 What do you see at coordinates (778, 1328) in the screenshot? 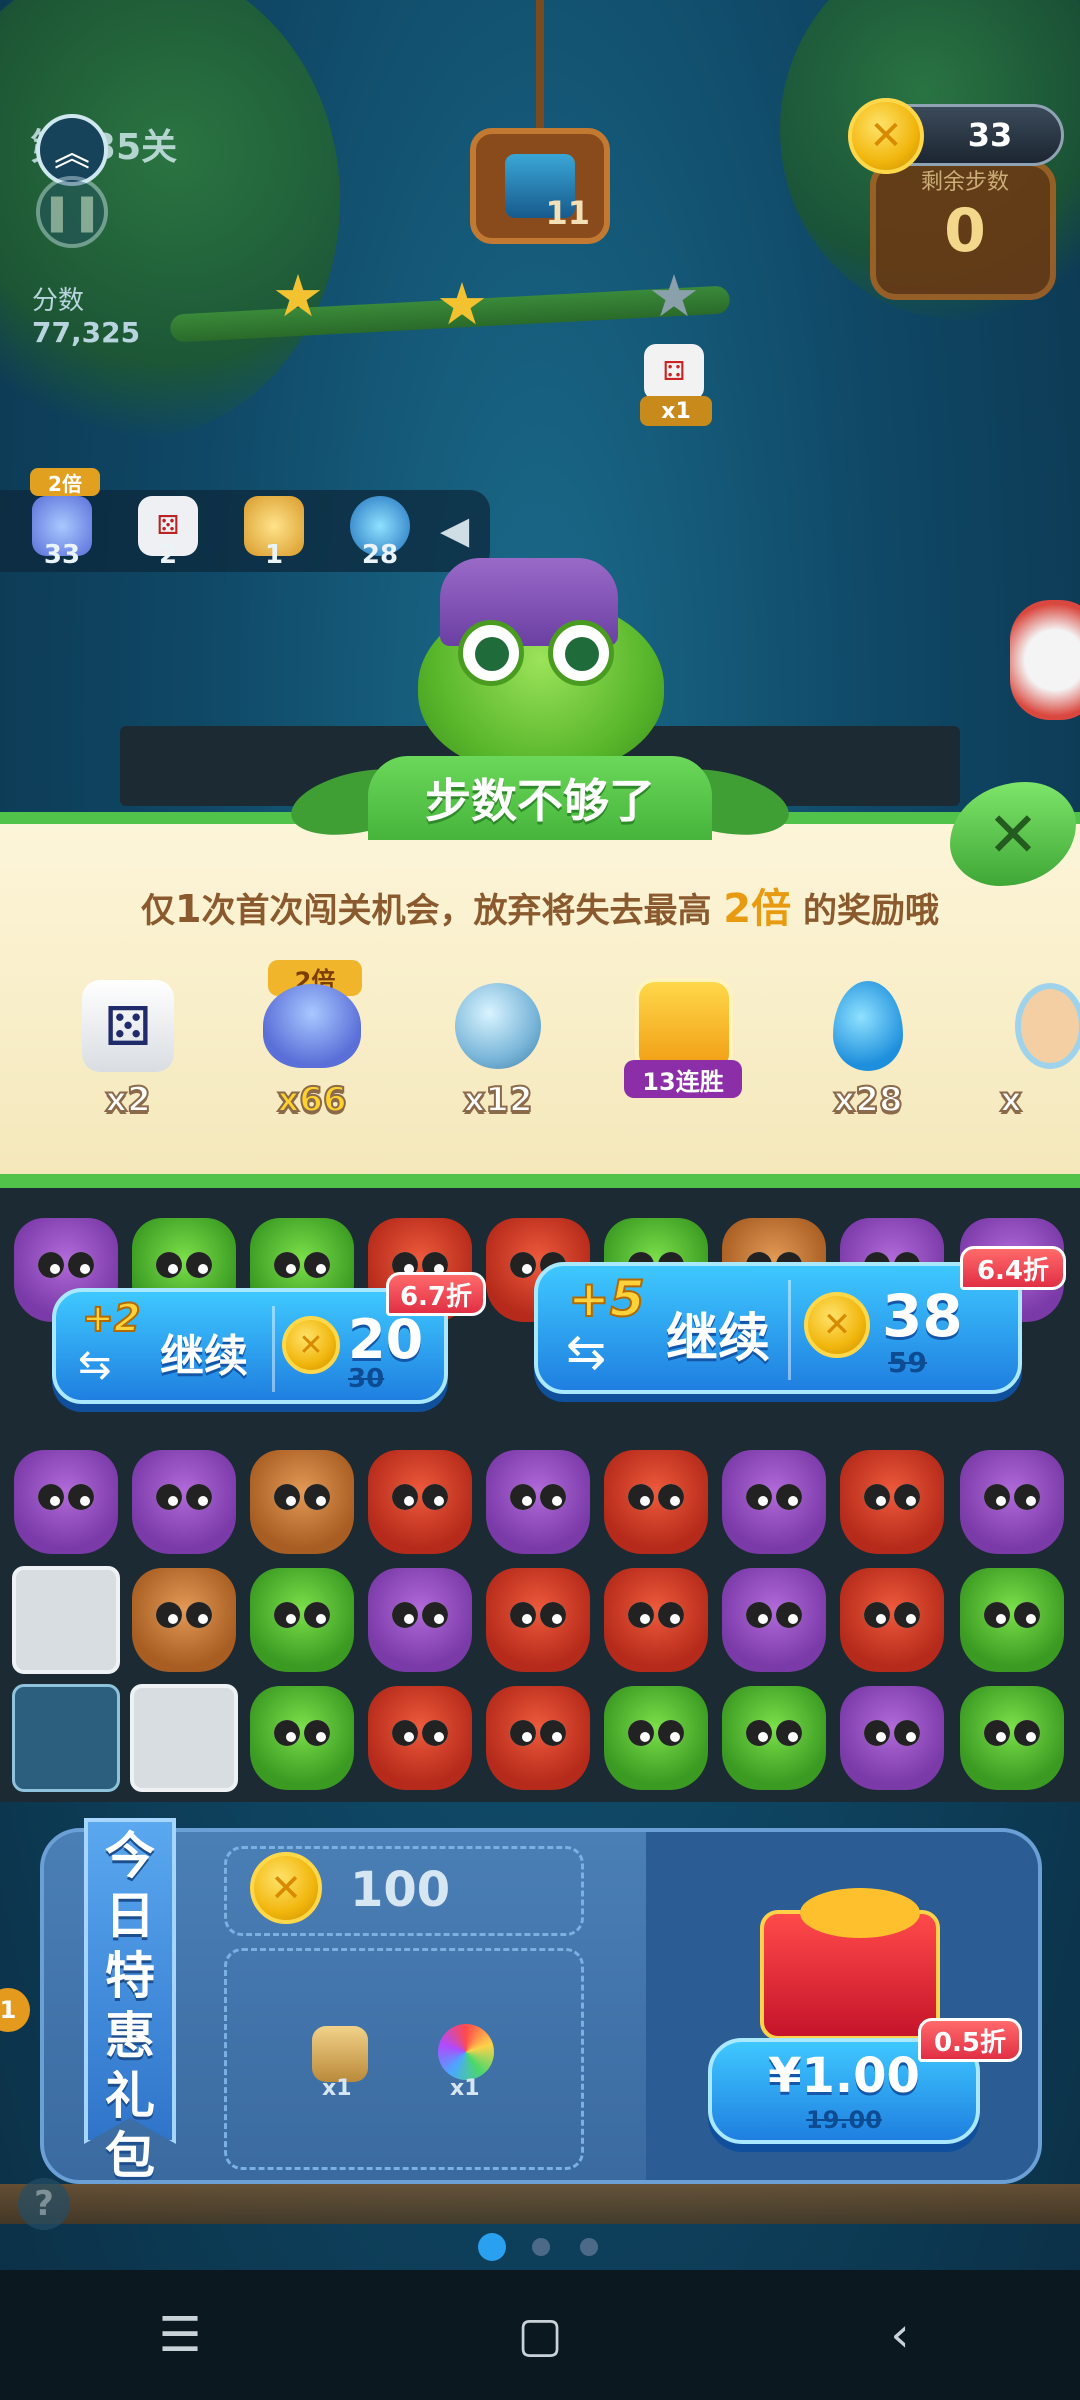
I see `continue-plus-5-button: +5 ⇆ 继续 ✕ 38 59` at bounding box center [778, 1328].